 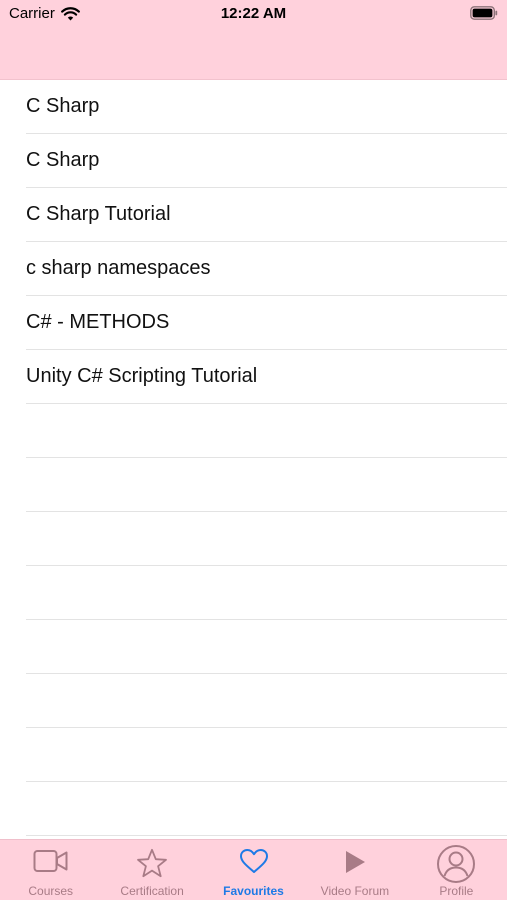 I want to click on tab-label: Certification, so click(x=152, y=891).